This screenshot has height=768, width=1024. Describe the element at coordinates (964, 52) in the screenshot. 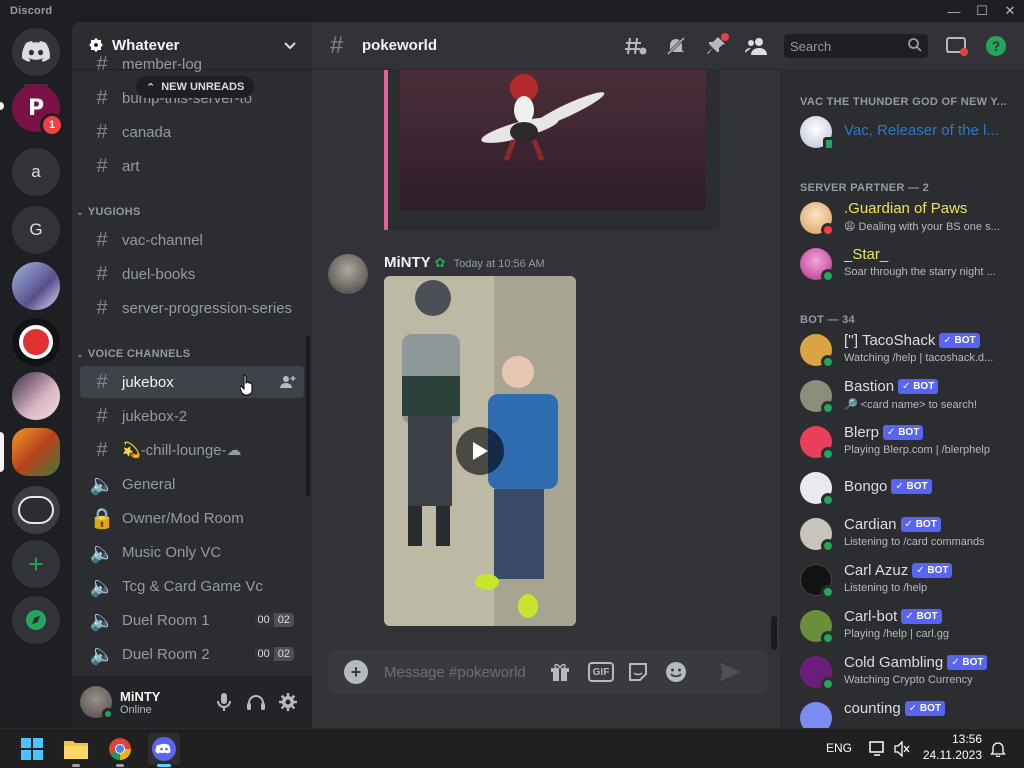

I see `unread-dot` at that location.